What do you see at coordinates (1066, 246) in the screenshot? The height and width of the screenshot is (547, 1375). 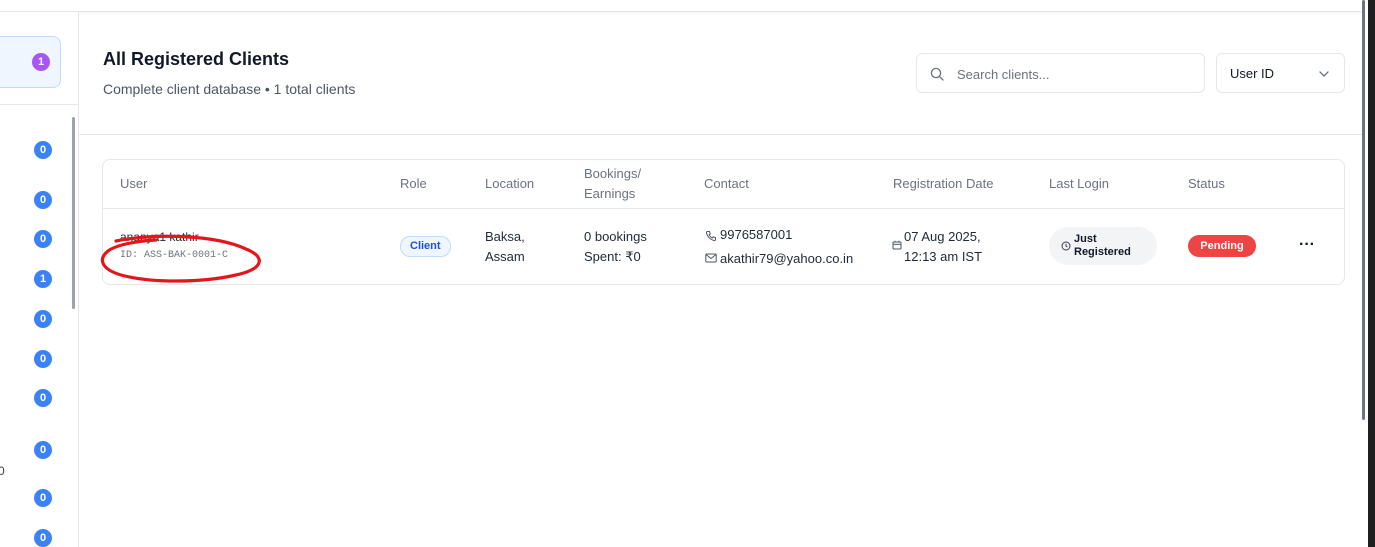 I see `clock-icon` at bounding box center [1066, 246].